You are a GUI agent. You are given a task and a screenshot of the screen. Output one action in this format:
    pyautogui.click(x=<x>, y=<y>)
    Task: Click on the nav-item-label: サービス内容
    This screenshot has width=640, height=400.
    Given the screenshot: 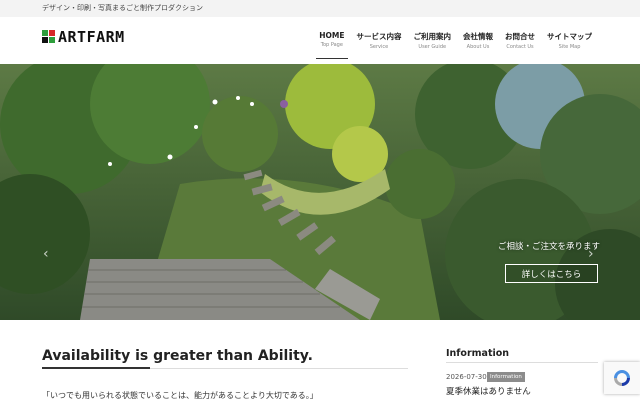 What is the action you would take?
    pyautogui.click(x=379, y=36)
    